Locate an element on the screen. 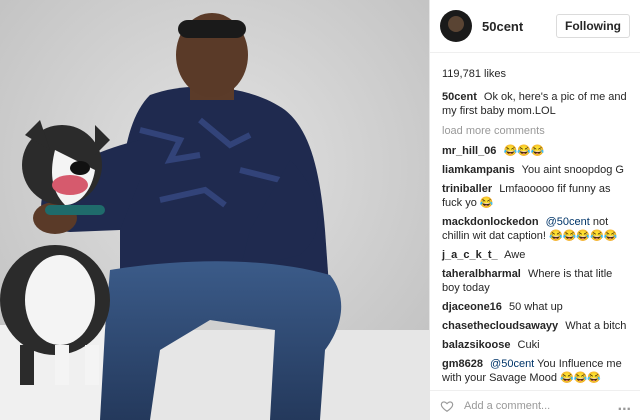 The image size is (640, 420). following-button: Following is located at coordinates (593, 26).